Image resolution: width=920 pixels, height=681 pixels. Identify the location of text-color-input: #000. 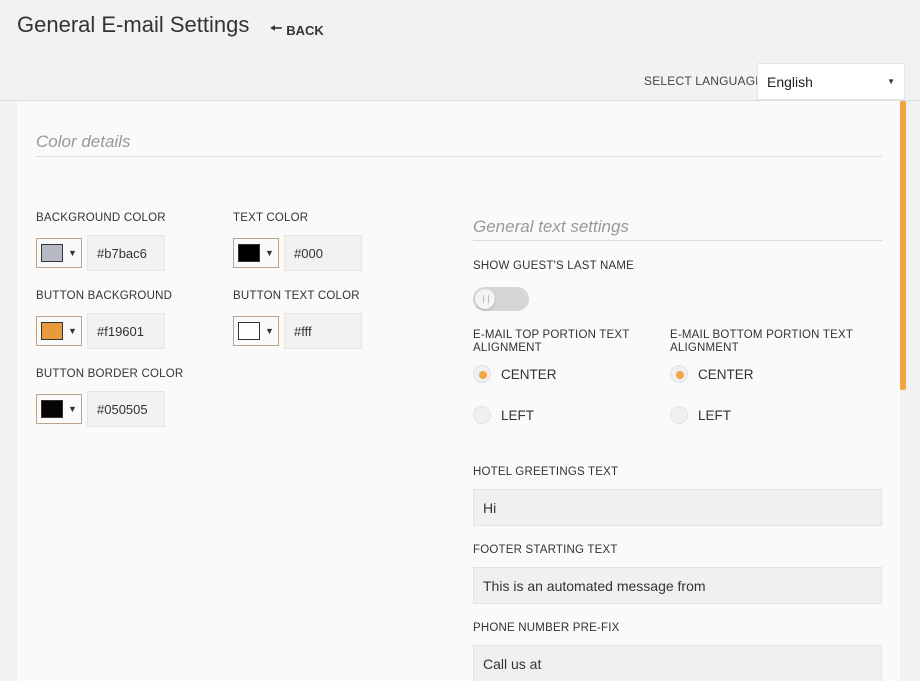
(323, 253).